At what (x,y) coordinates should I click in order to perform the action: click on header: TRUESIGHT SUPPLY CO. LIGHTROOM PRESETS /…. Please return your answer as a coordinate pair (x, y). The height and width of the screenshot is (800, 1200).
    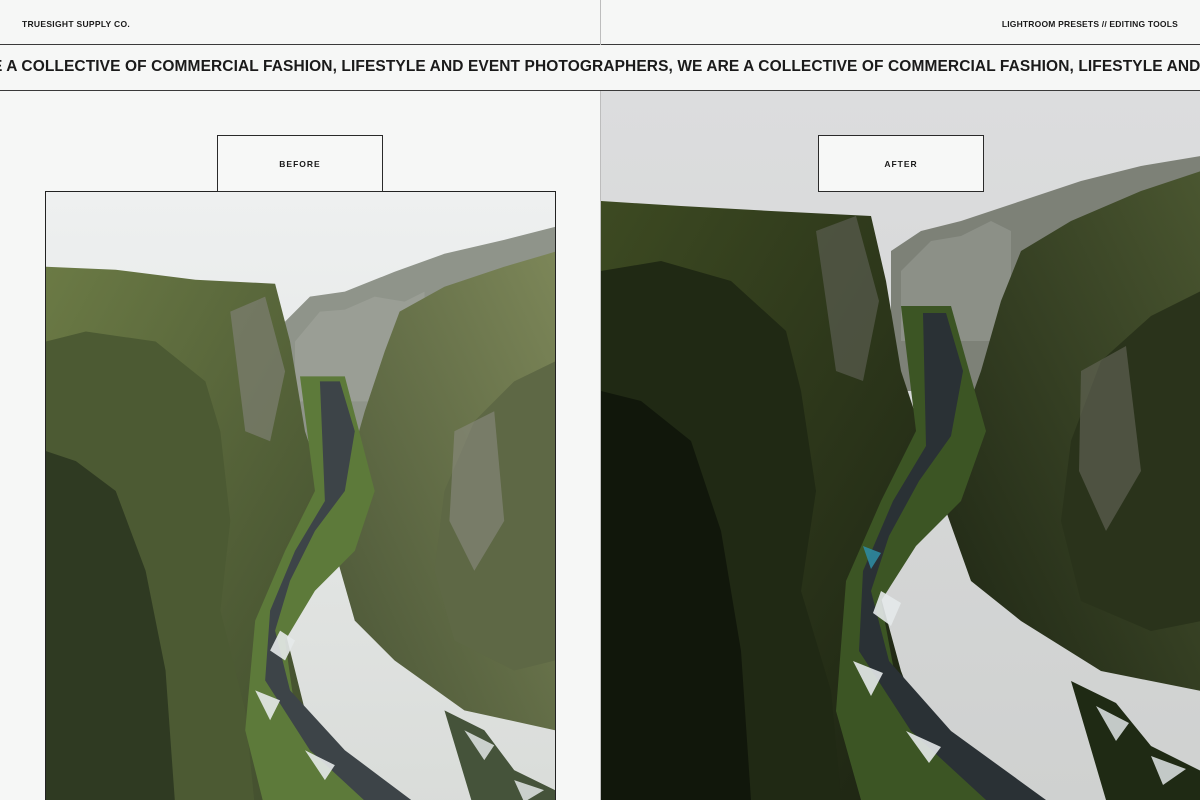
    Looking at the image, I should click on (600, 22).